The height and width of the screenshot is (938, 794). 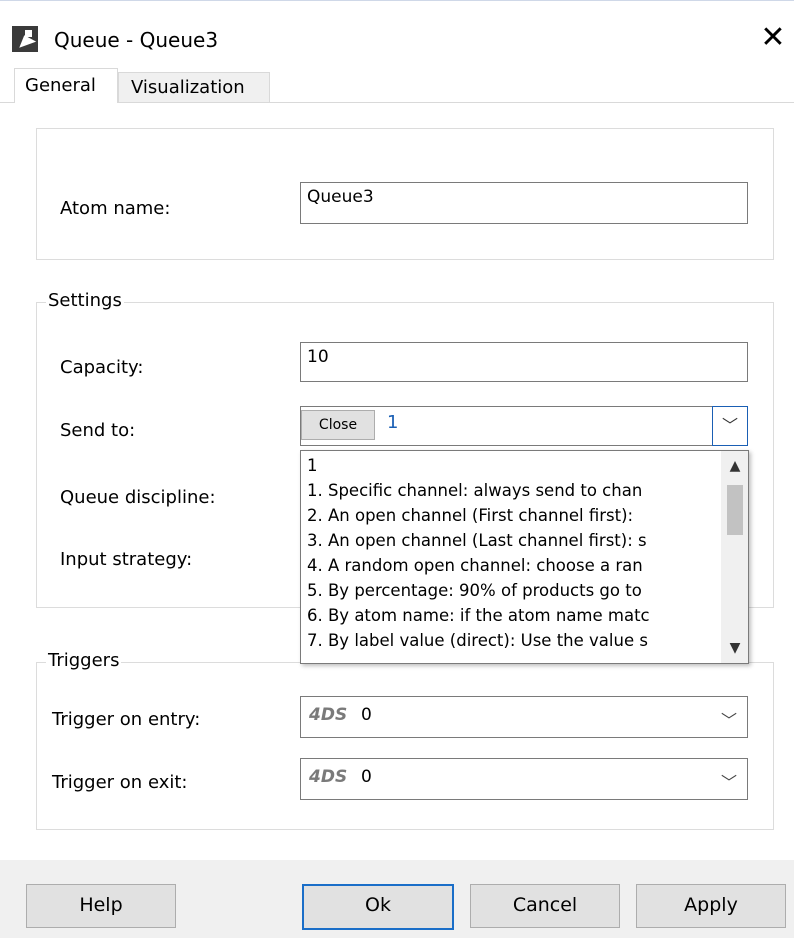 What do you see at coordinates (120, 782) in the screenshot?
I see `trigger-on-exit-label: Trigger on exit:` at bounding box center [120, 782].